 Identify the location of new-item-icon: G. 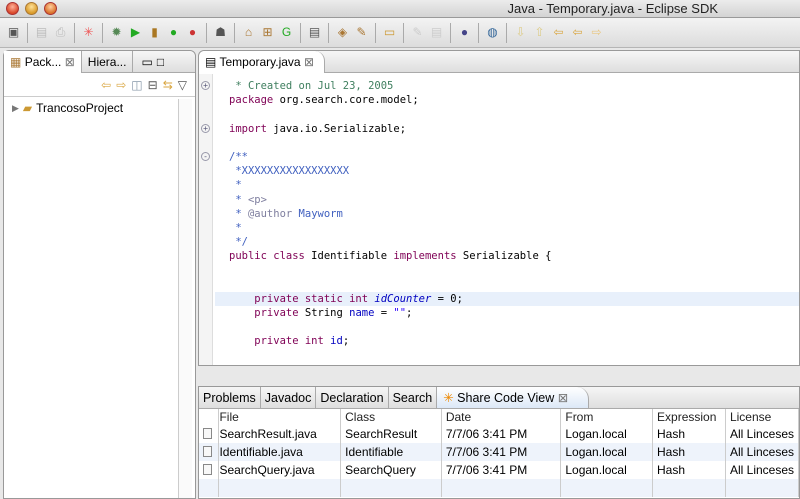
(286, 32).